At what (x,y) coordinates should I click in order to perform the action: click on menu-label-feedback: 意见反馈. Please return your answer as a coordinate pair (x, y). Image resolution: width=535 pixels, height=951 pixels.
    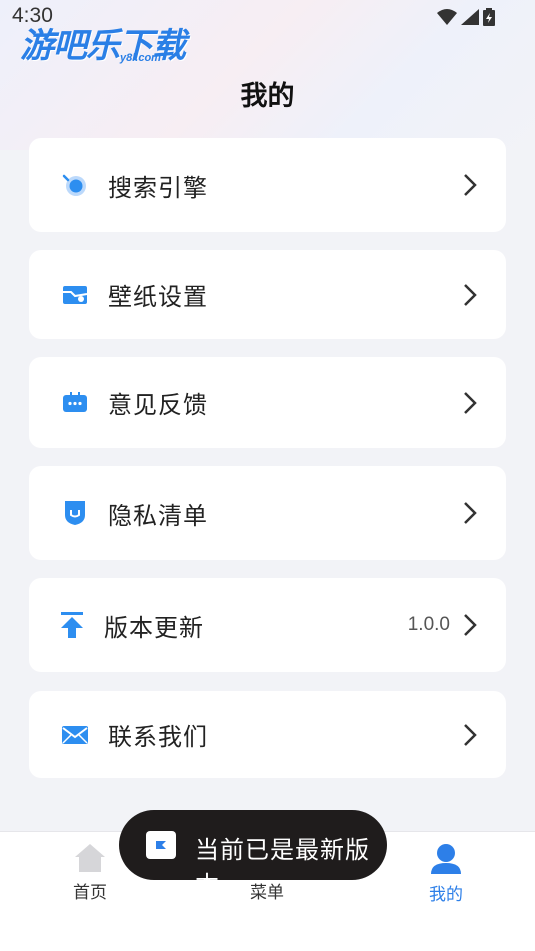
    Looking at the image, I should click on (158, 405).